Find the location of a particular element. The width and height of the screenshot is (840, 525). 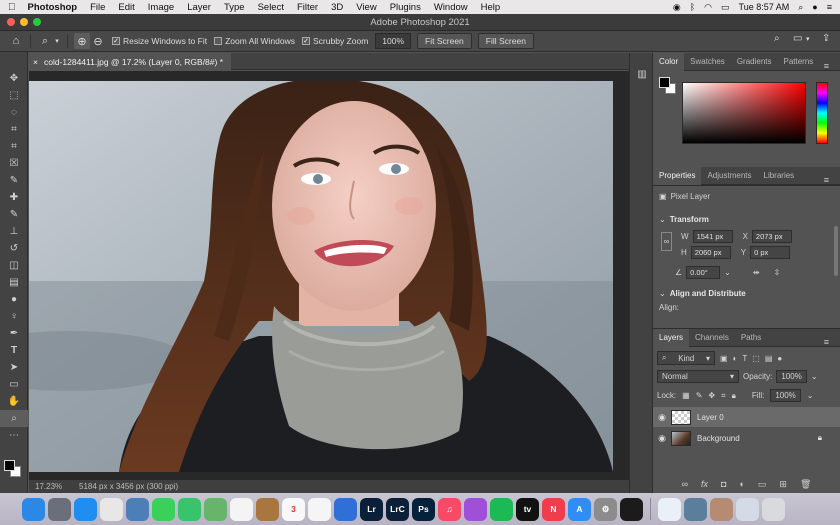

link-dimensions-button: ∞ is located at coordinates (666, 241).